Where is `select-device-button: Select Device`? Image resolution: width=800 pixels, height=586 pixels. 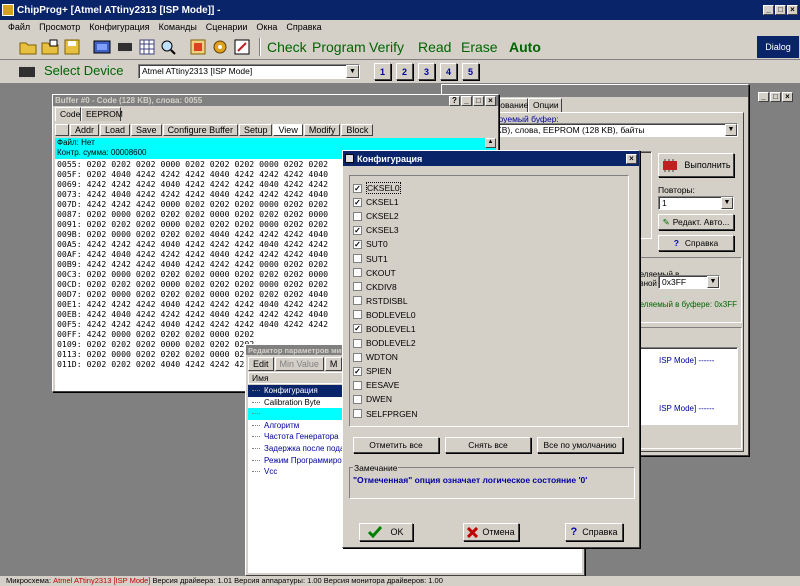
select-device-button: Select Device is located at coordinates (83, 70).